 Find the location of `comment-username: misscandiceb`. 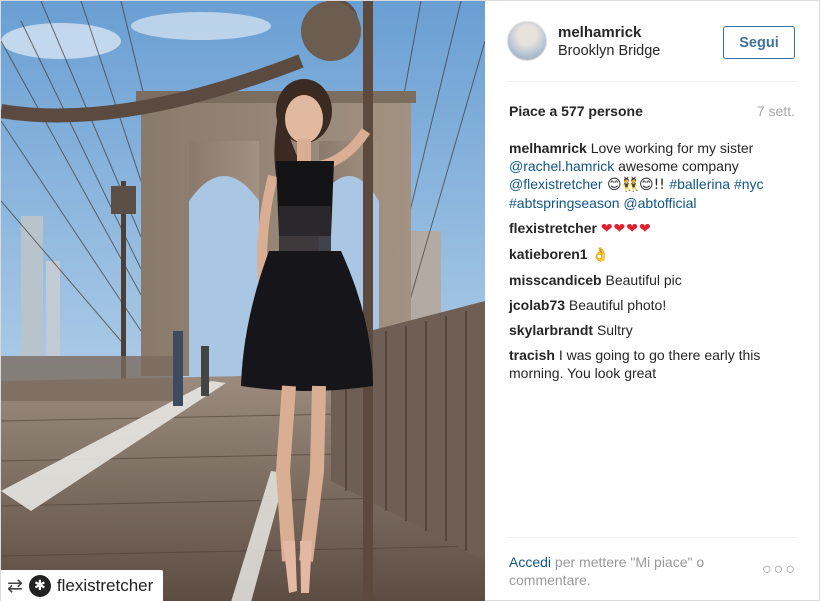

comment-username: misscandiceb is located at coordinates (555, 280).